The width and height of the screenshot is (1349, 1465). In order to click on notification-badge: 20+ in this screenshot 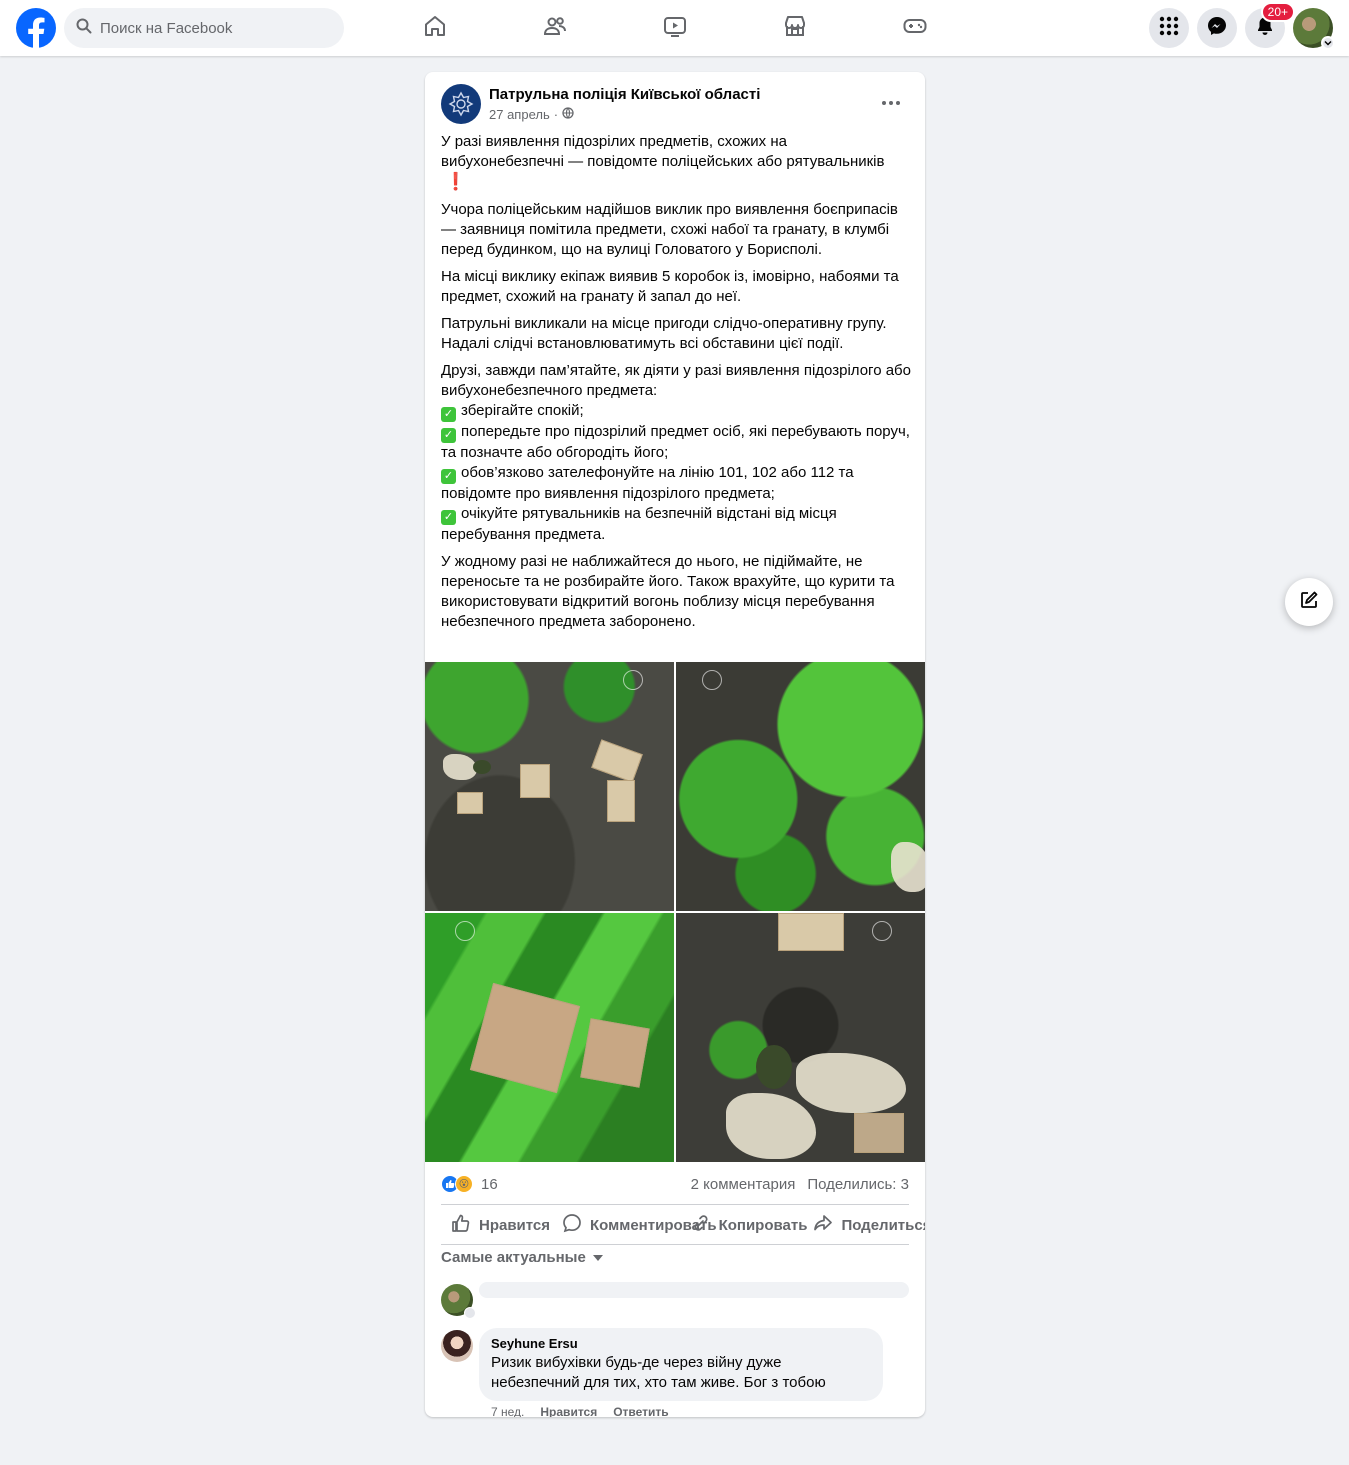, I will do `click(1277, 12)`.